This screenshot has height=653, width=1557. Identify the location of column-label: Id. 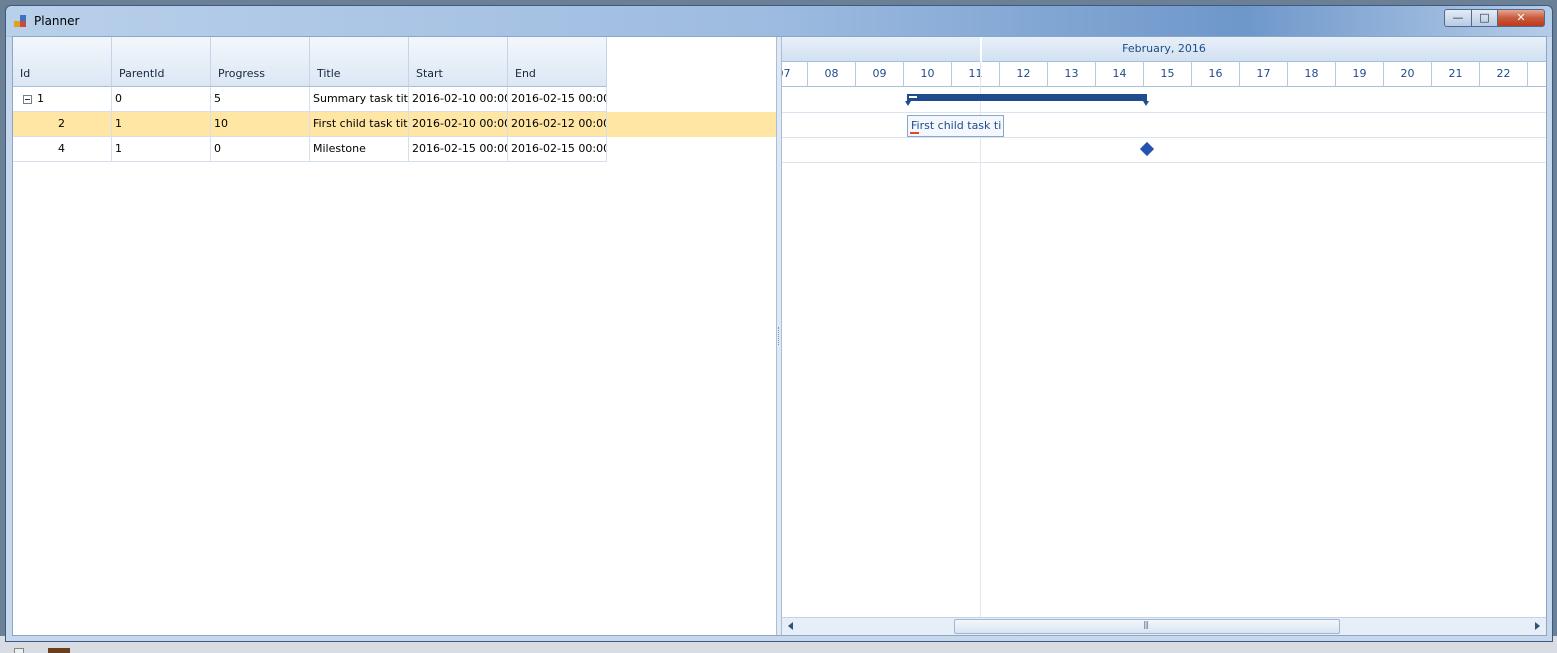
(25, 73).